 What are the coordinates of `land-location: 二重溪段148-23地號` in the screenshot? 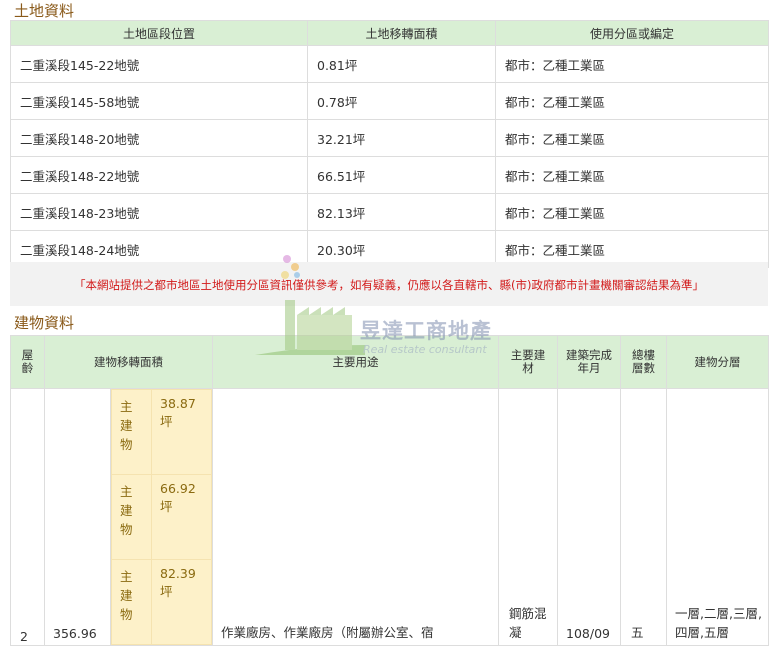 It's located at (159, 212).